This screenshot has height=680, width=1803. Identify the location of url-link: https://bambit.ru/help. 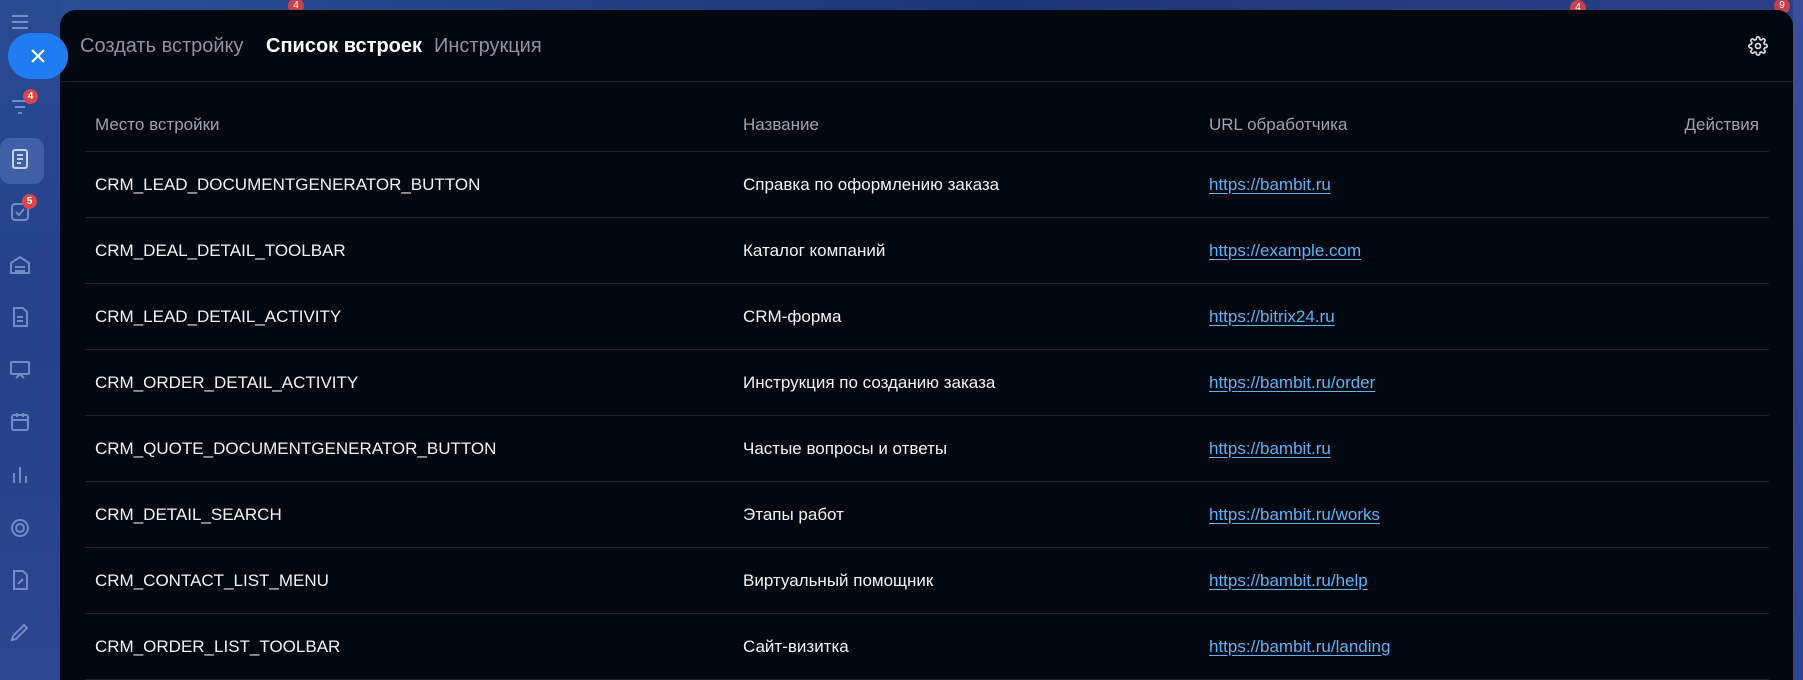
(1288, 580).